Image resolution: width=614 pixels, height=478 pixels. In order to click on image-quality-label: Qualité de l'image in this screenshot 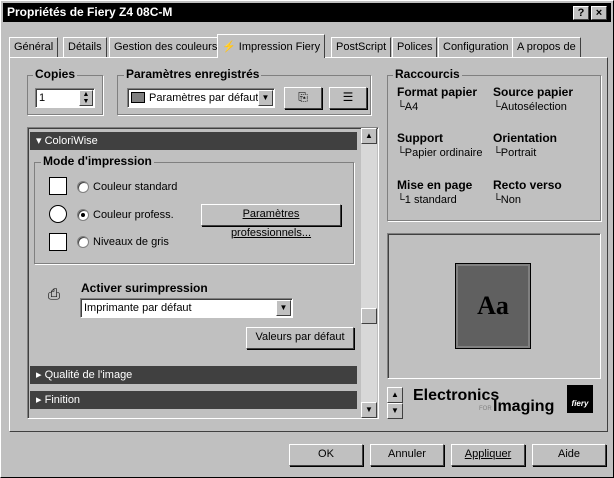, I will do `click(88, 375)`.